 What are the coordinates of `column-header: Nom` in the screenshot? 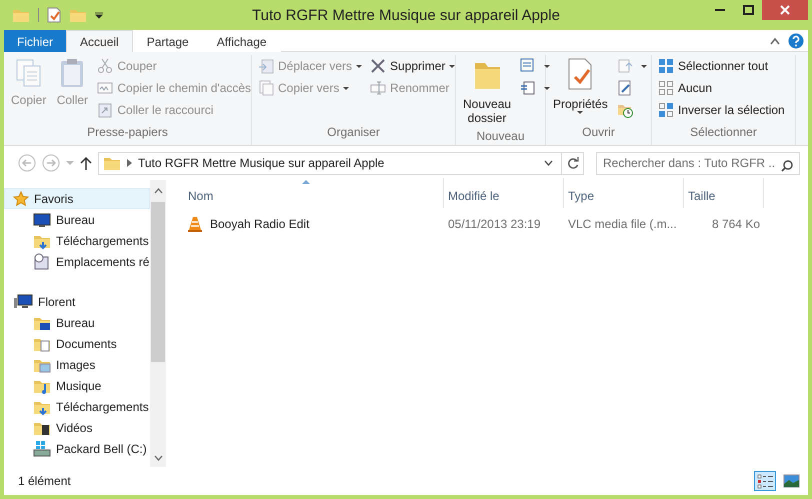 It's located at (314, 193).